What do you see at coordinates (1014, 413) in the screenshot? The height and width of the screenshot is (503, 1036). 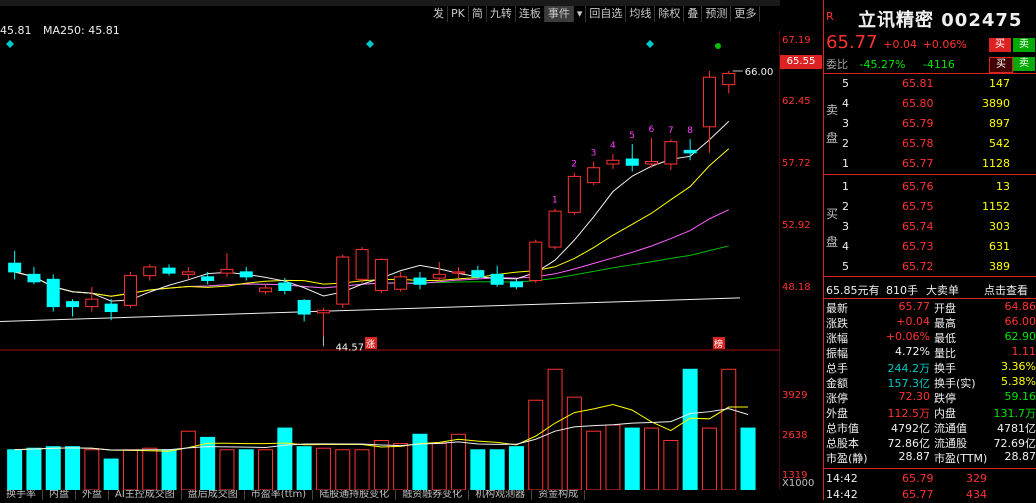 I see `info-value: 131.7万` at bounding box center [1014, 413].